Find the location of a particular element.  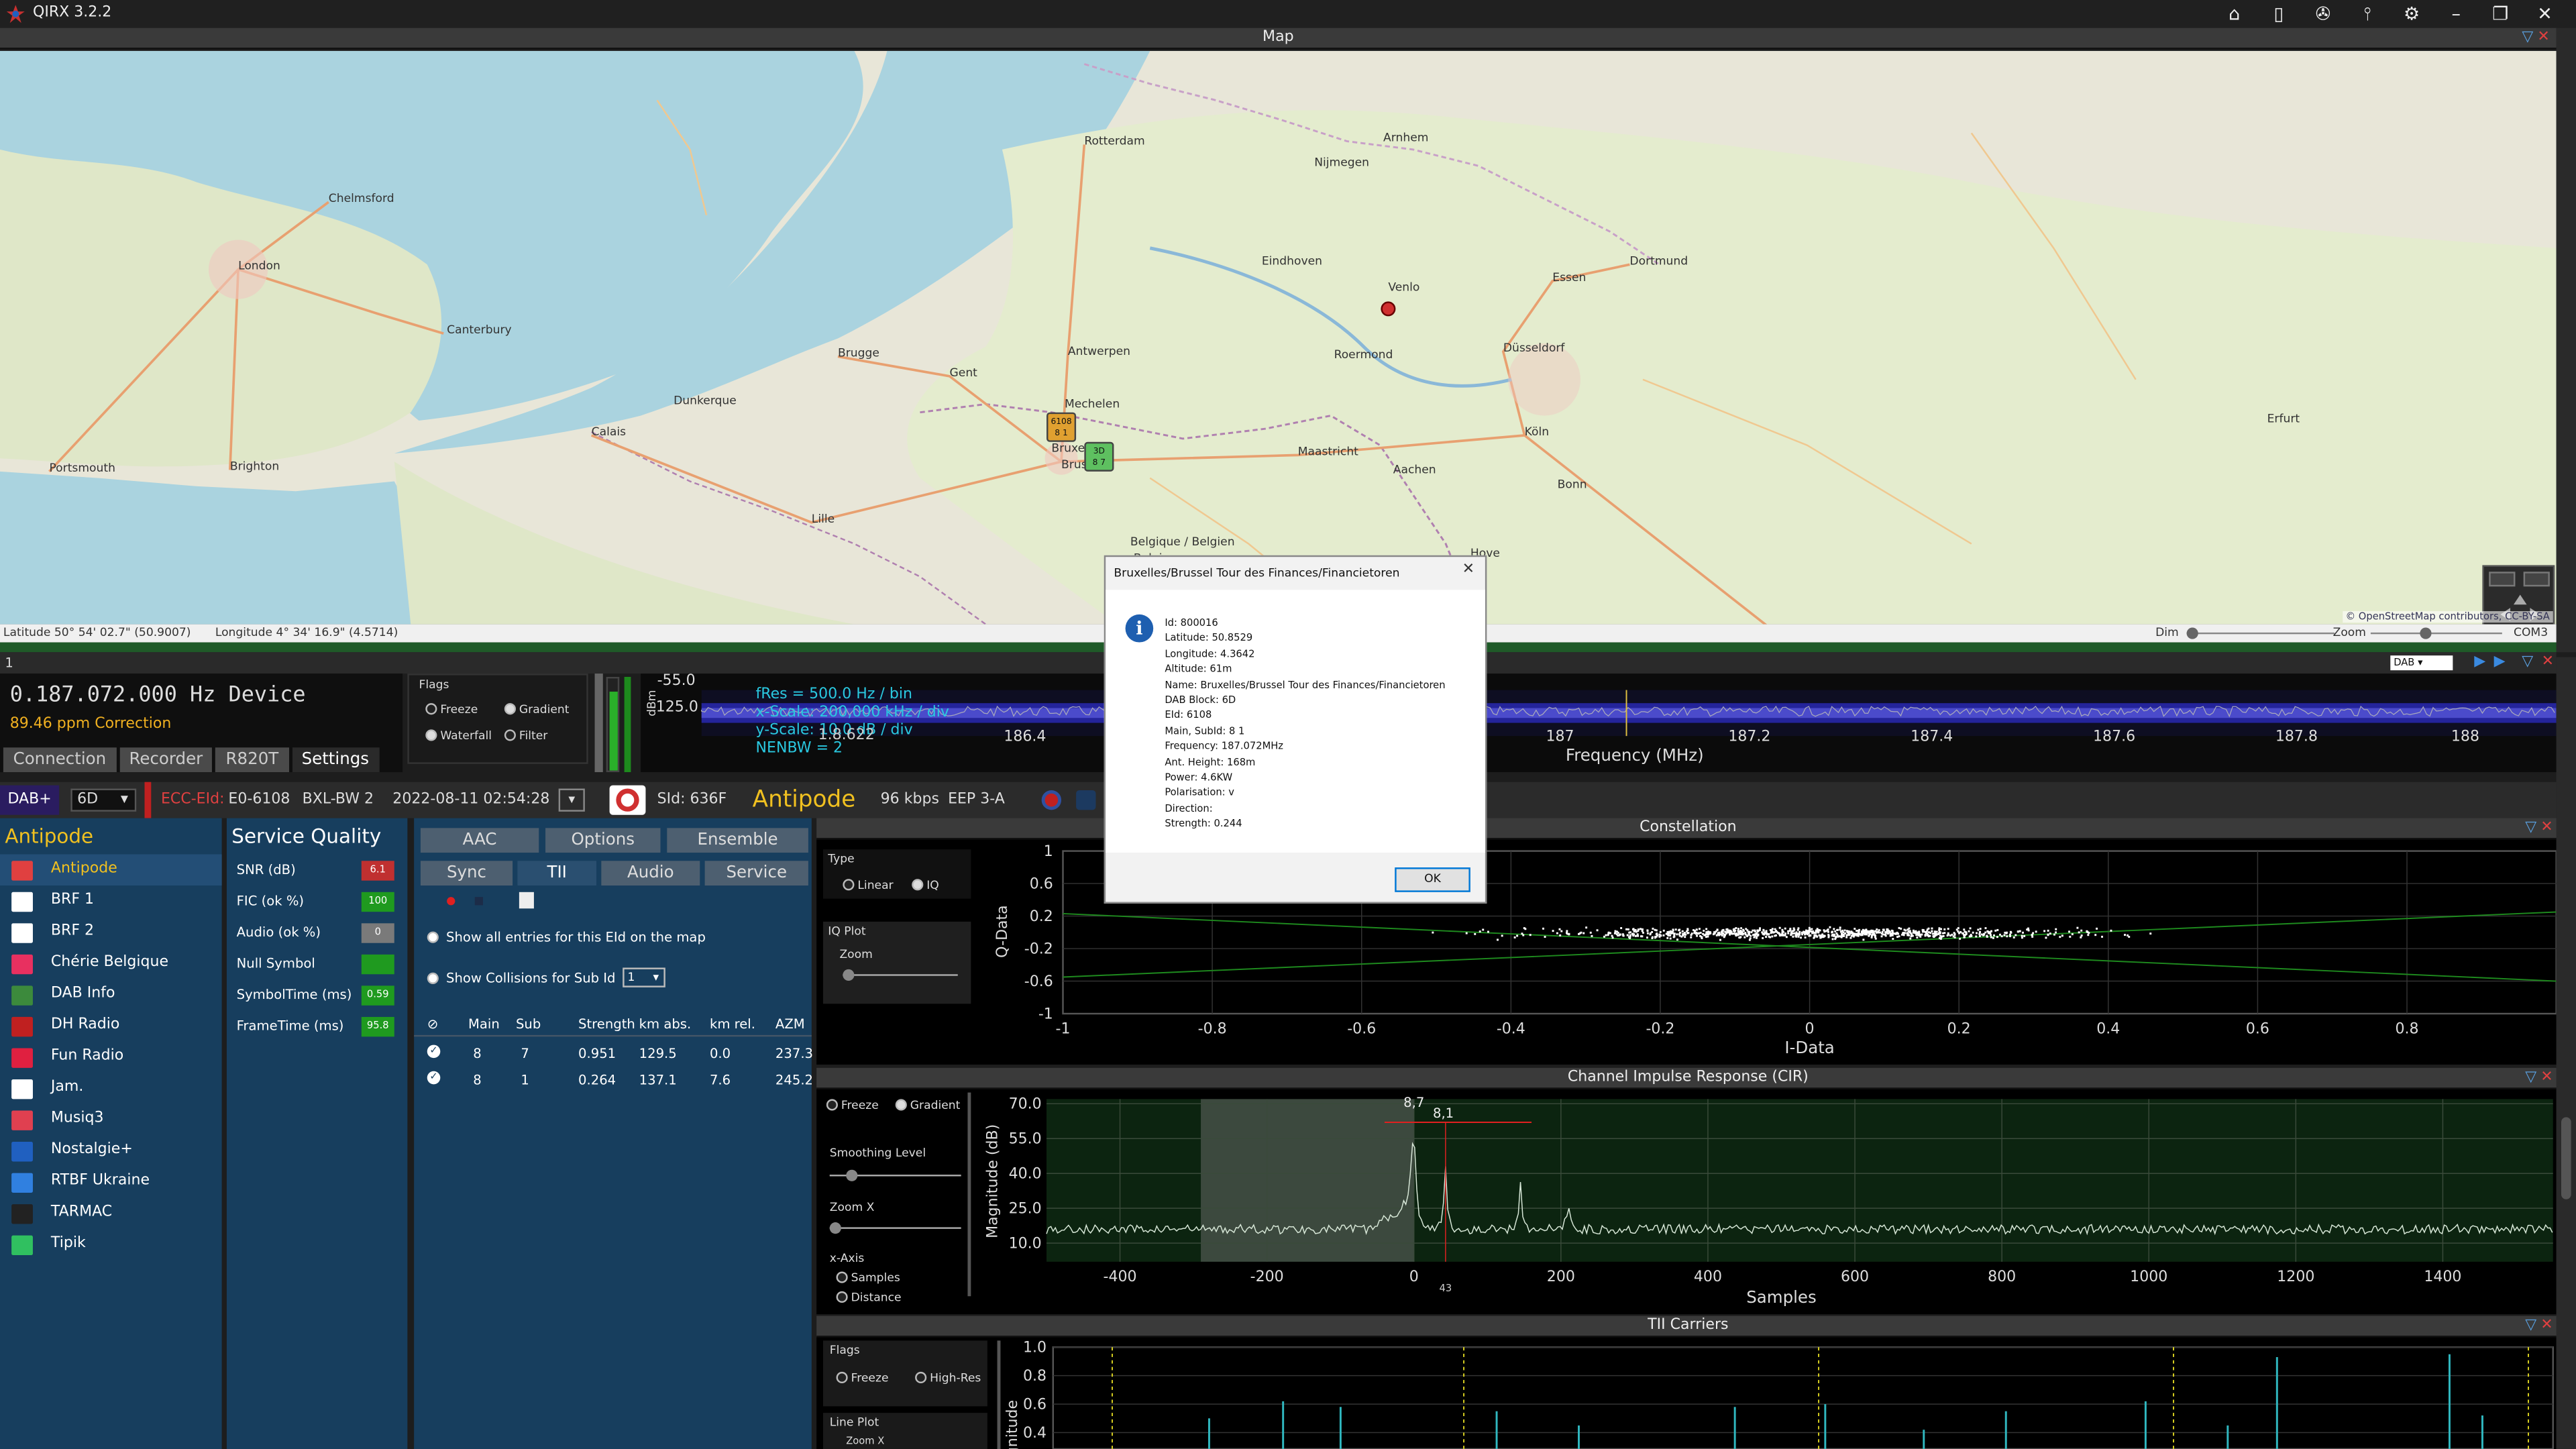

tab-tii: TII is located at coordinates (556, 873).